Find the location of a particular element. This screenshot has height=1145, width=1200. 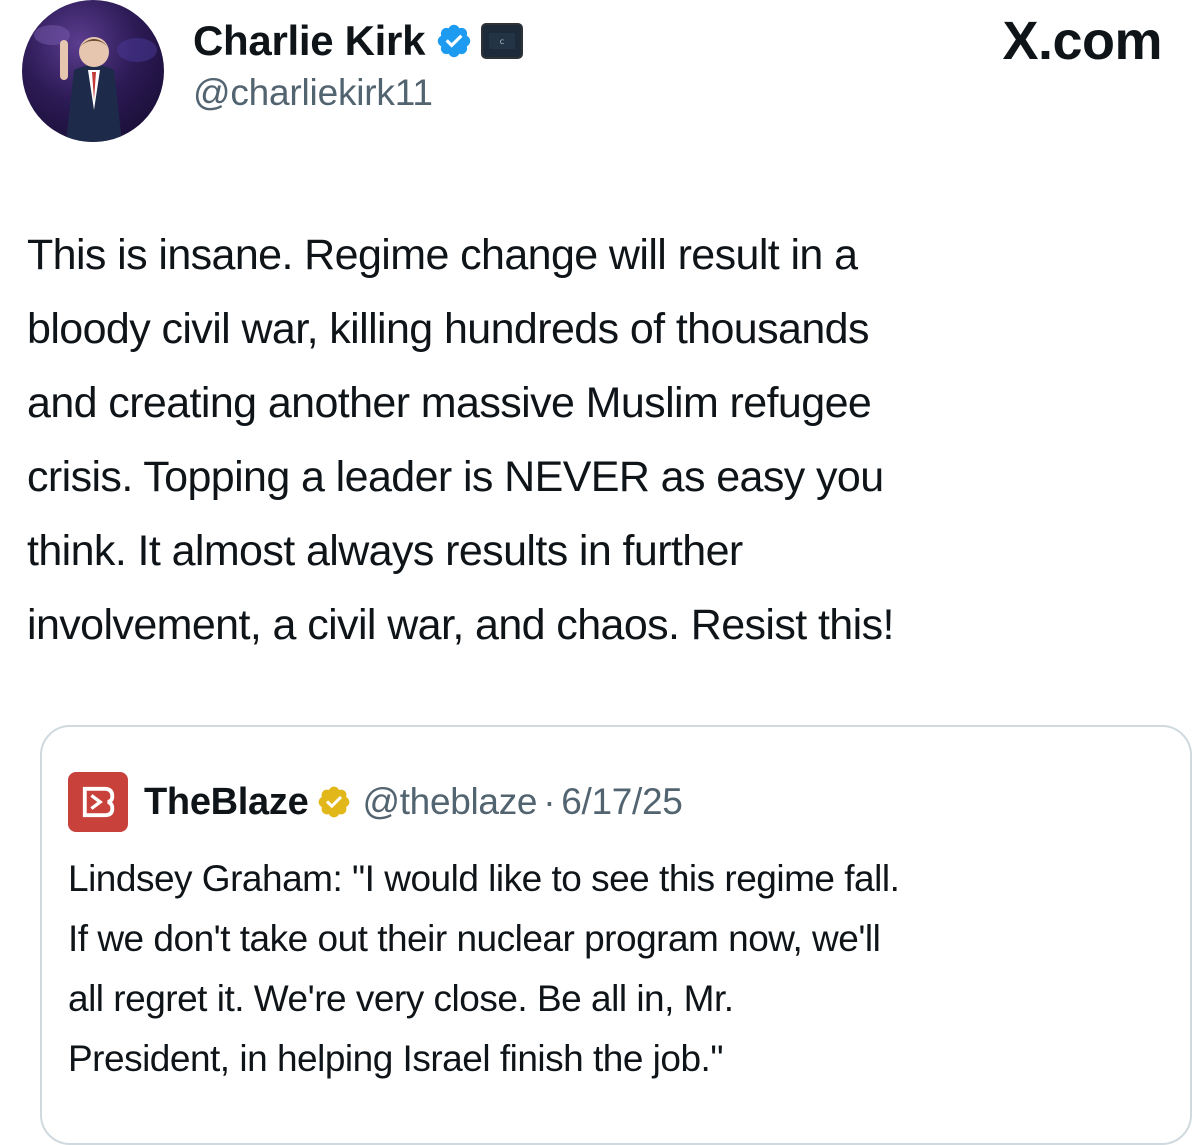

author-name-row: Charlie Kirk C is located at coordinates (358, 41).